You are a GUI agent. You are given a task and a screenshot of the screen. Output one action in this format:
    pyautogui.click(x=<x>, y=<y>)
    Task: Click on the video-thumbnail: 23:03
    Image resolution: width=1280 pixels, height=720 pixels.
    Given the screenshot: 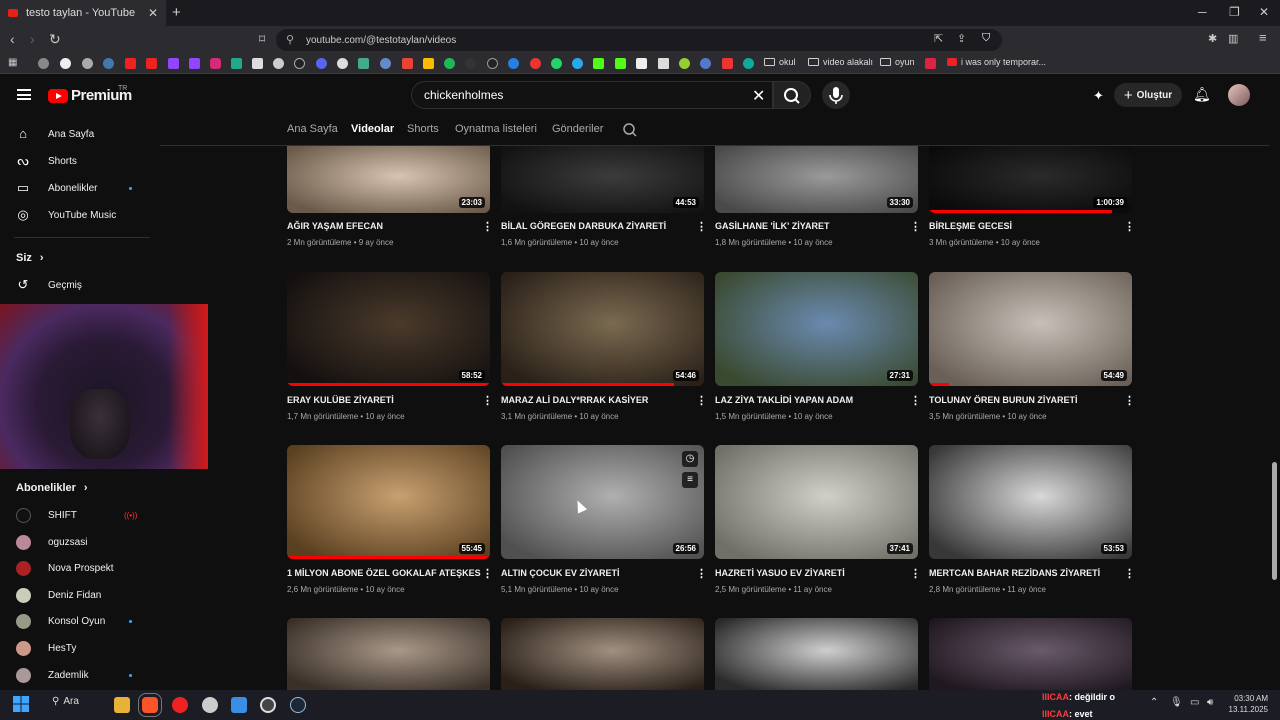 What is the action you would take?
    pyautogui.click(x=388, y=179)
    